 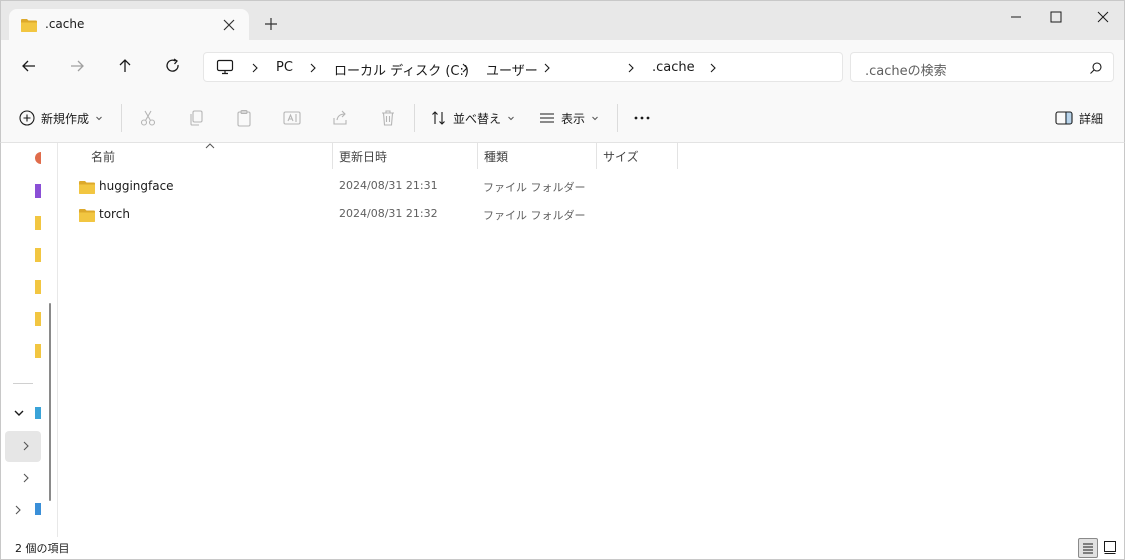 What do you see at coordinates (38, 191) in the screenshot?
I see `nav-item-videos-icon` at bounding box center [38, 191].